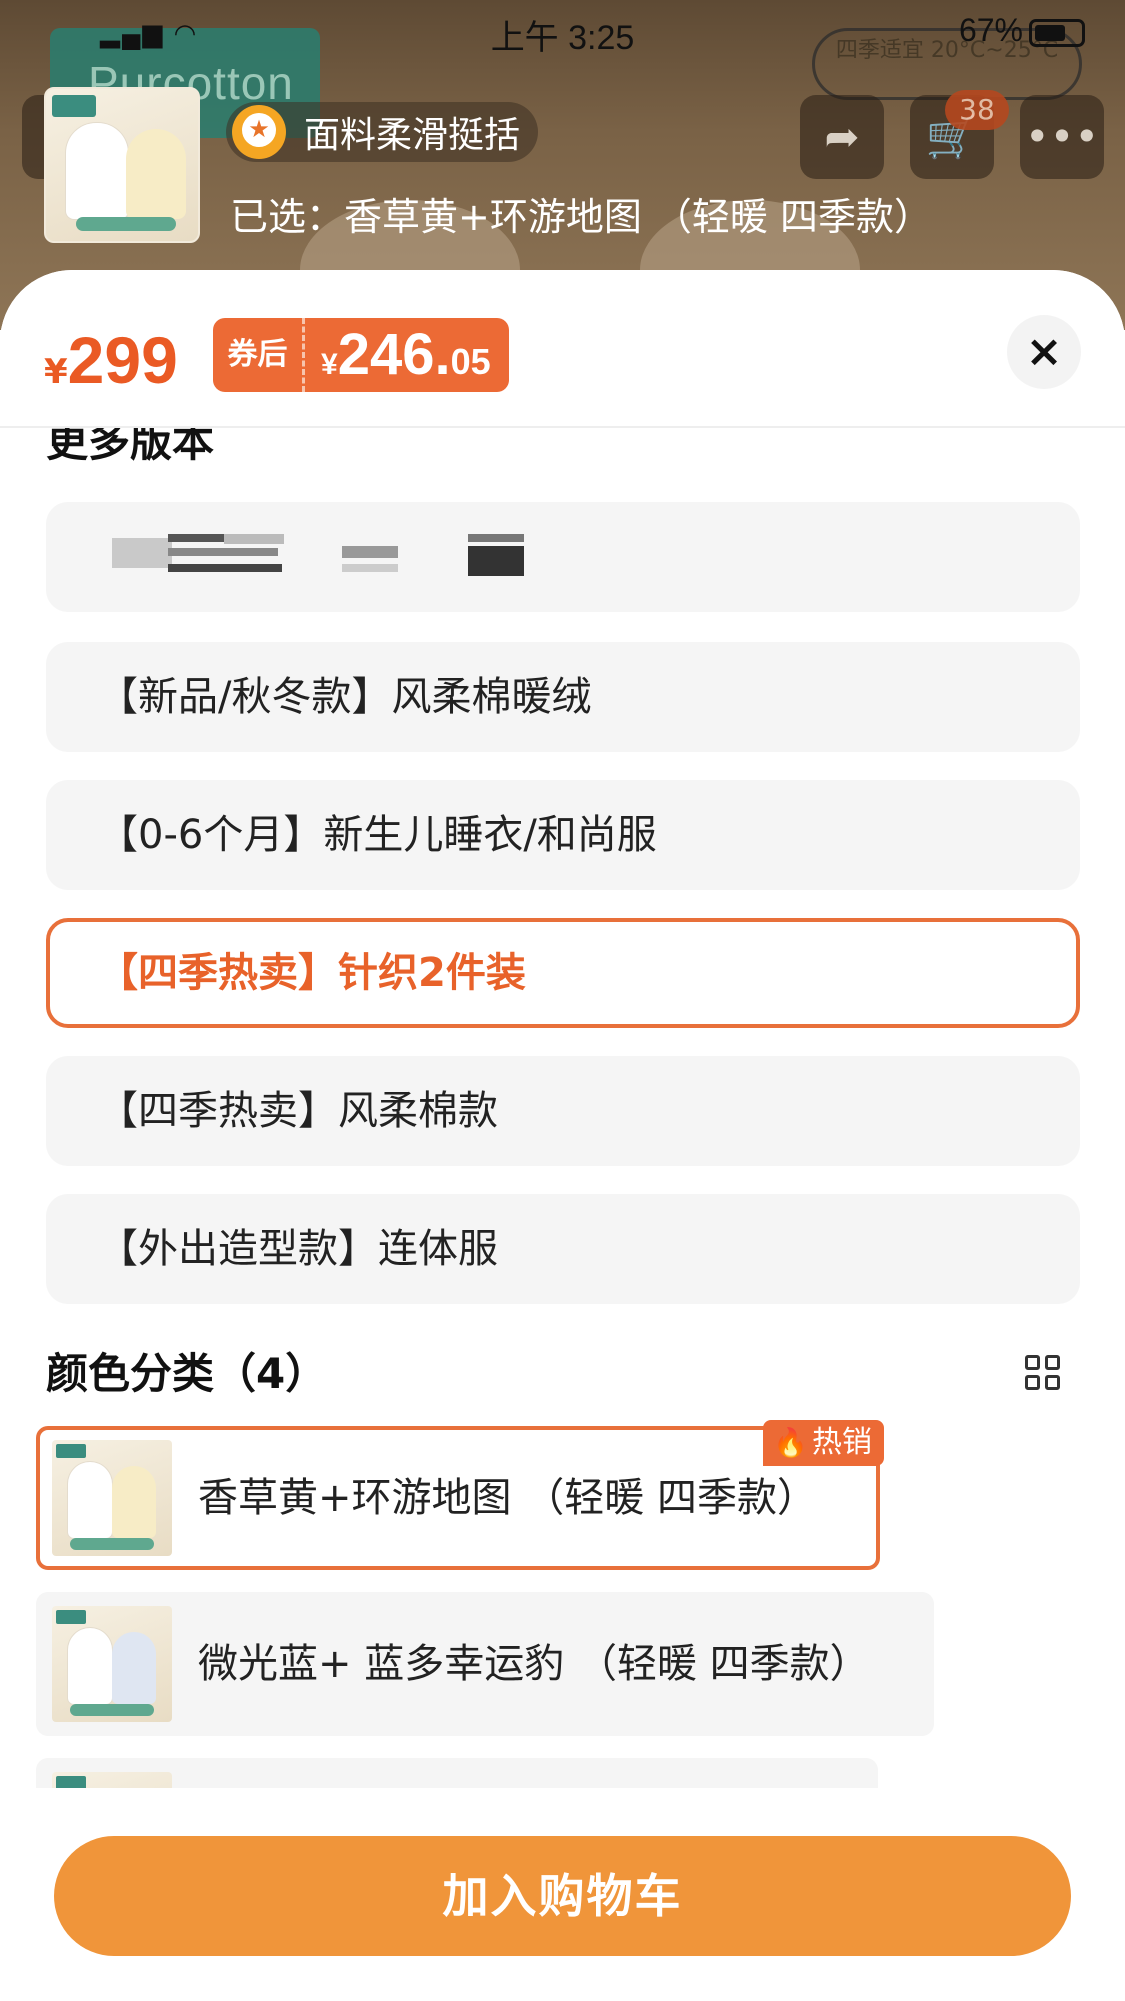 Image resolution: width=1125 pixels, height=2001 pixels. Describe the element at coordinates (122, 360) in the screenshot. I see `price-value: 299` at that location.